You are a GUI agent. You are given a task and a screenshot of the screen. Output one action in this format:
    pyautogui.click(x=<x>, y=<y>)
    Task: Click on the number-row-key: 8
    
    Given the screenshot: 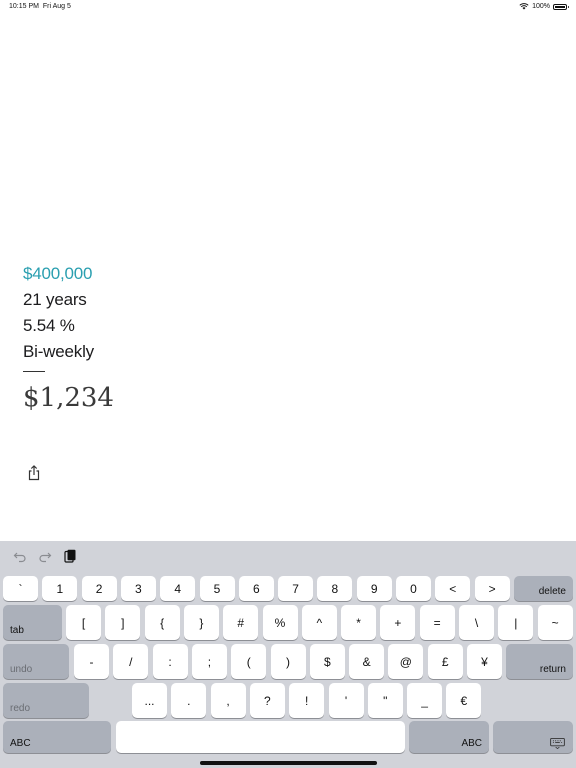 What is the action you would take?
    pyautogui.click(x=335, y=588)
    